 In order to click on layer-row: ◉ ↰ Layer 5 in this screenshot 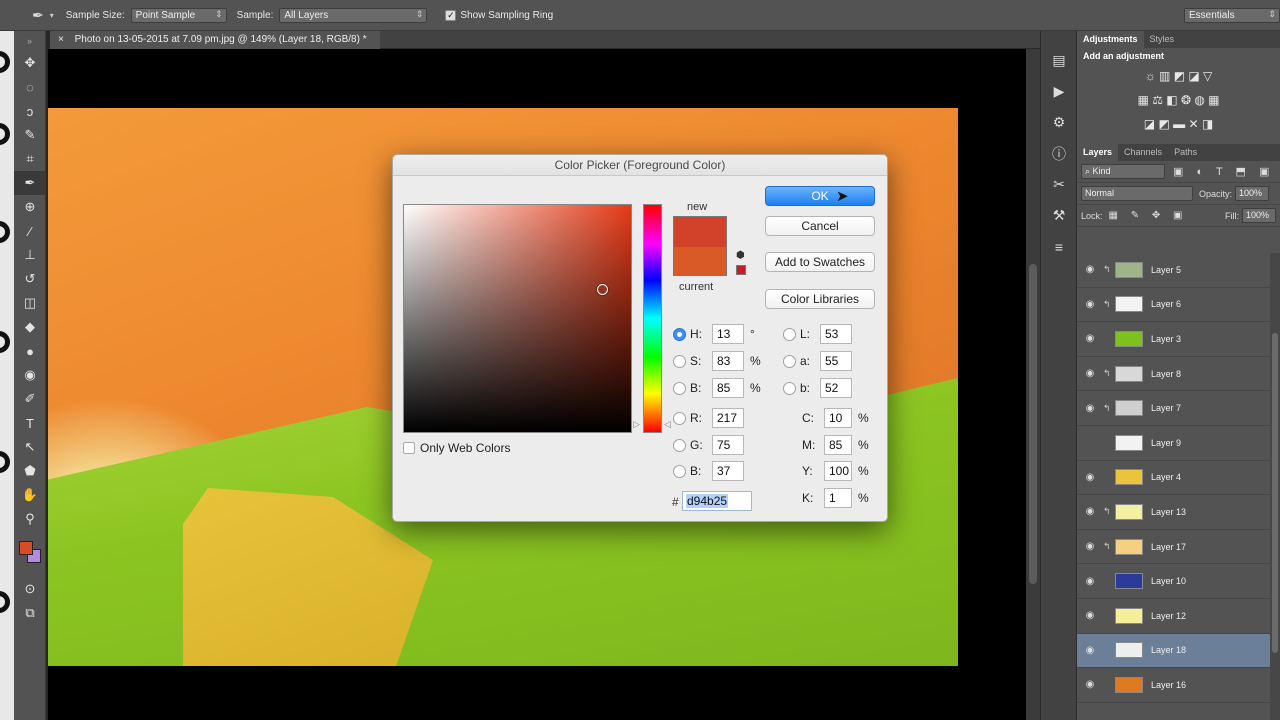, I will do `click(1174, 270)`.